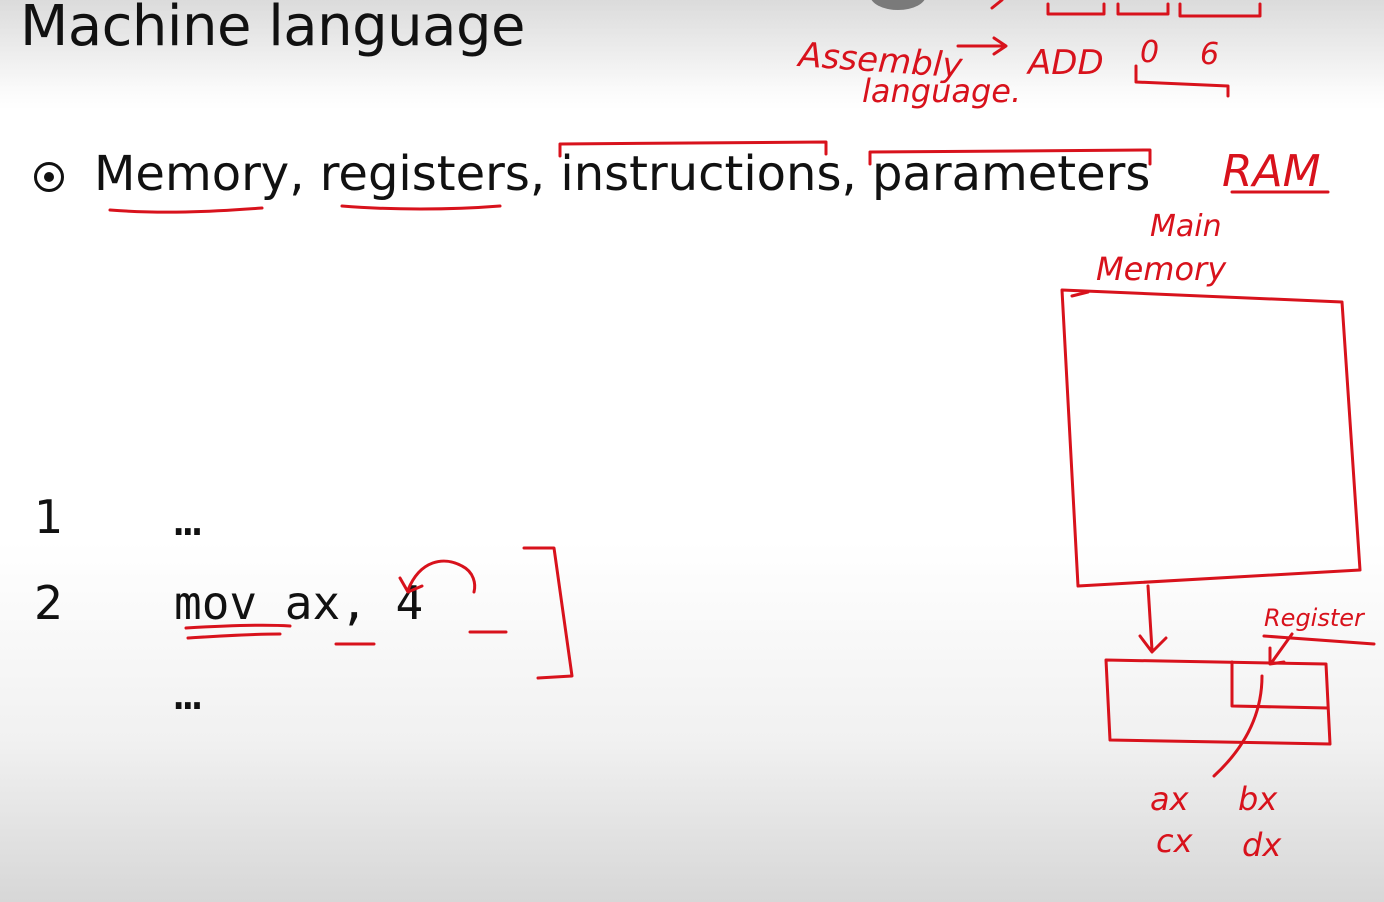  Describe the element at coordinates (1161, 269) in the screenshot. I see `annotation-memory: Memory` at that location.